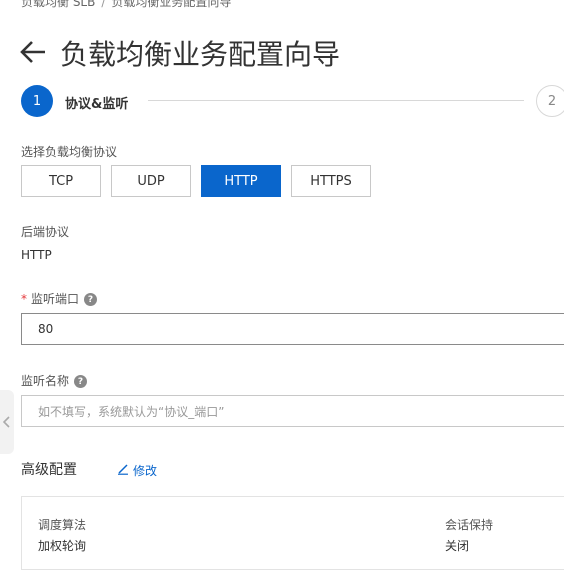 The image size is (564, 574). I want to click on edit-icon, so click(123, 470).